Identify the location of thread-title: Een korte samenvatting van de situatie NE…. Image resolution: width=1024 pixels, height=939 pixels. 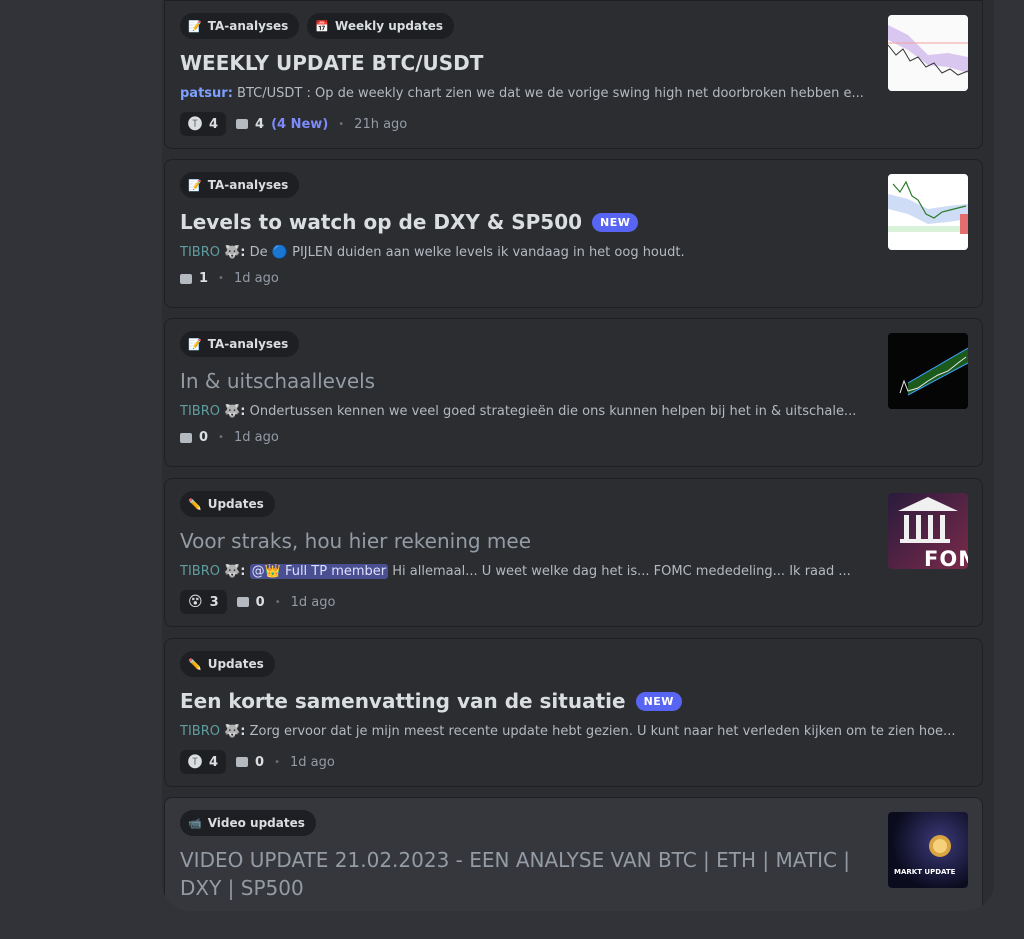
(431, 701).